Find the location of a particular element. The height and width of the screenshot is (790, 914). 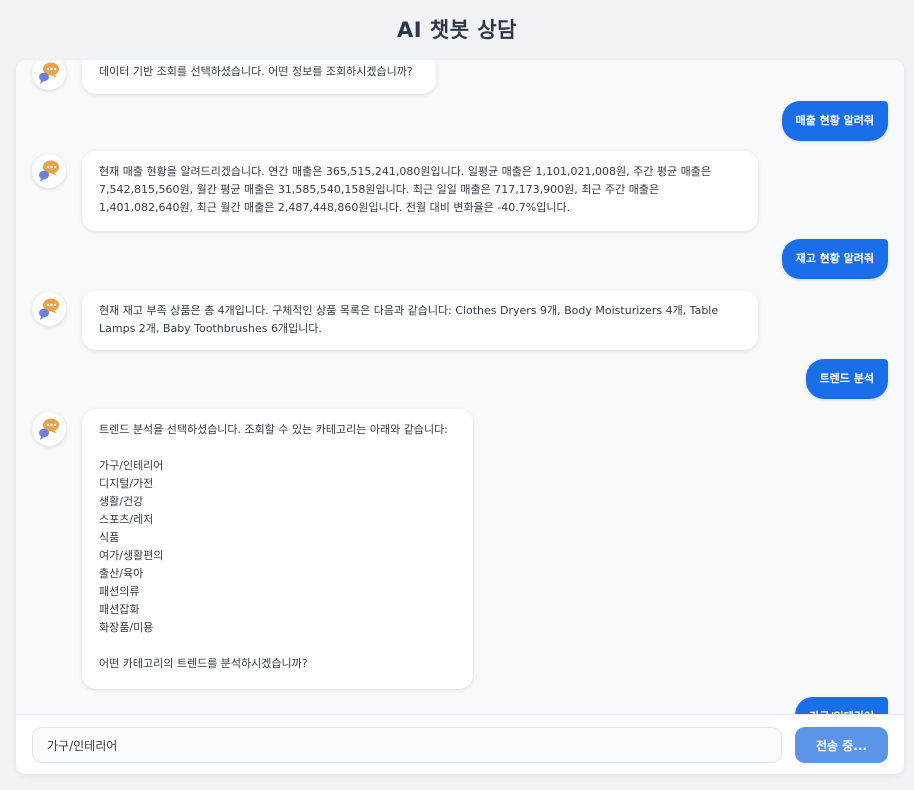

user-message: 재고 현황 알려줘 is located at coordinates (834, 259).